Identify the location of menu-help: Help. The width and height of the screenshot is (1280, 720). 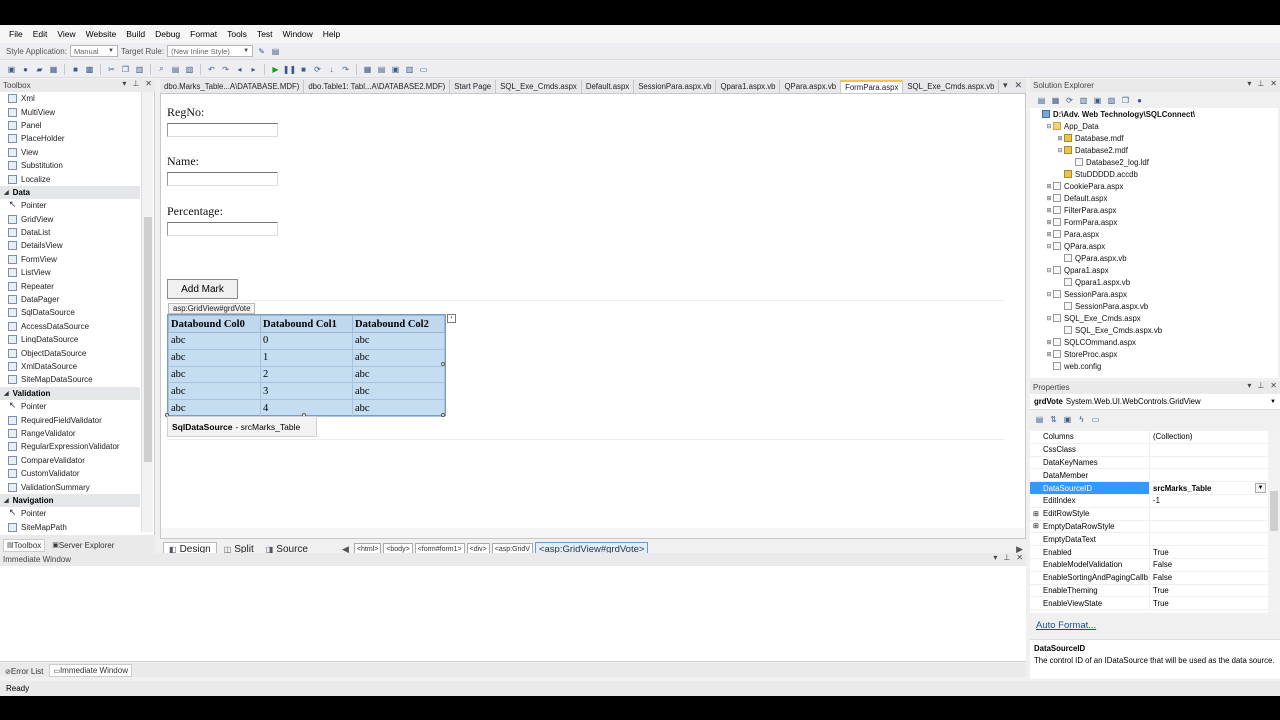
(331, 34).